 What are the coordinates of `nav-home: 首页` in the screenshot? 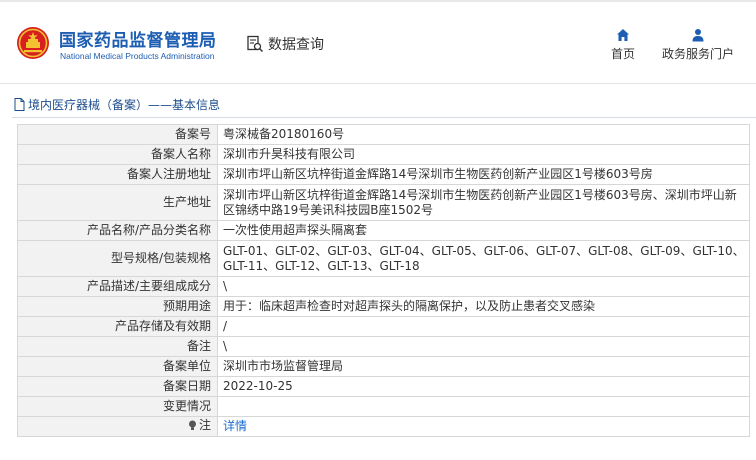 It's located at (623, 45).